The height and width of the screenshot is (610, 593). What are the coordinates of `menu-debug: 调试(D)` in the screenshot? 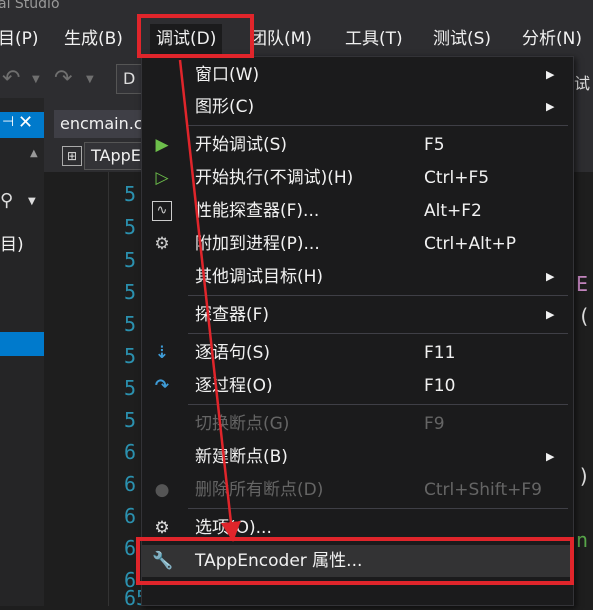 It's located at (186, 39).